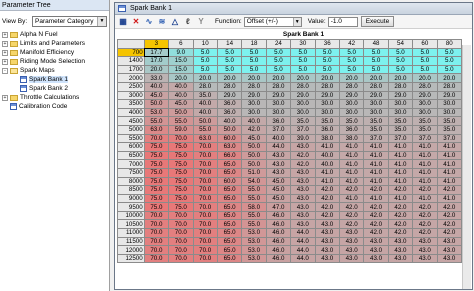 Image resolution: width=474 pixels, height=291 pixels. What do you see at coordinates (131, 207) in the screenshot?
I see `row-header: 9500` at bounding box center [131, 207].